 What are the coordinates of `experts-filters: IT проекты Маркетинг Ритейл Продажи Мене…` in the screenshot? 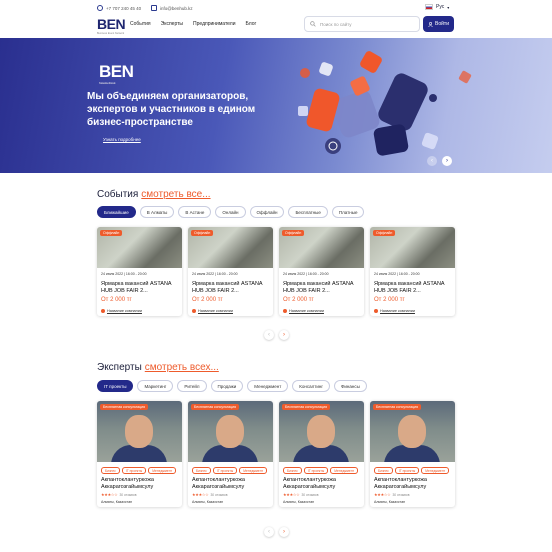 It's located at (232, 386).